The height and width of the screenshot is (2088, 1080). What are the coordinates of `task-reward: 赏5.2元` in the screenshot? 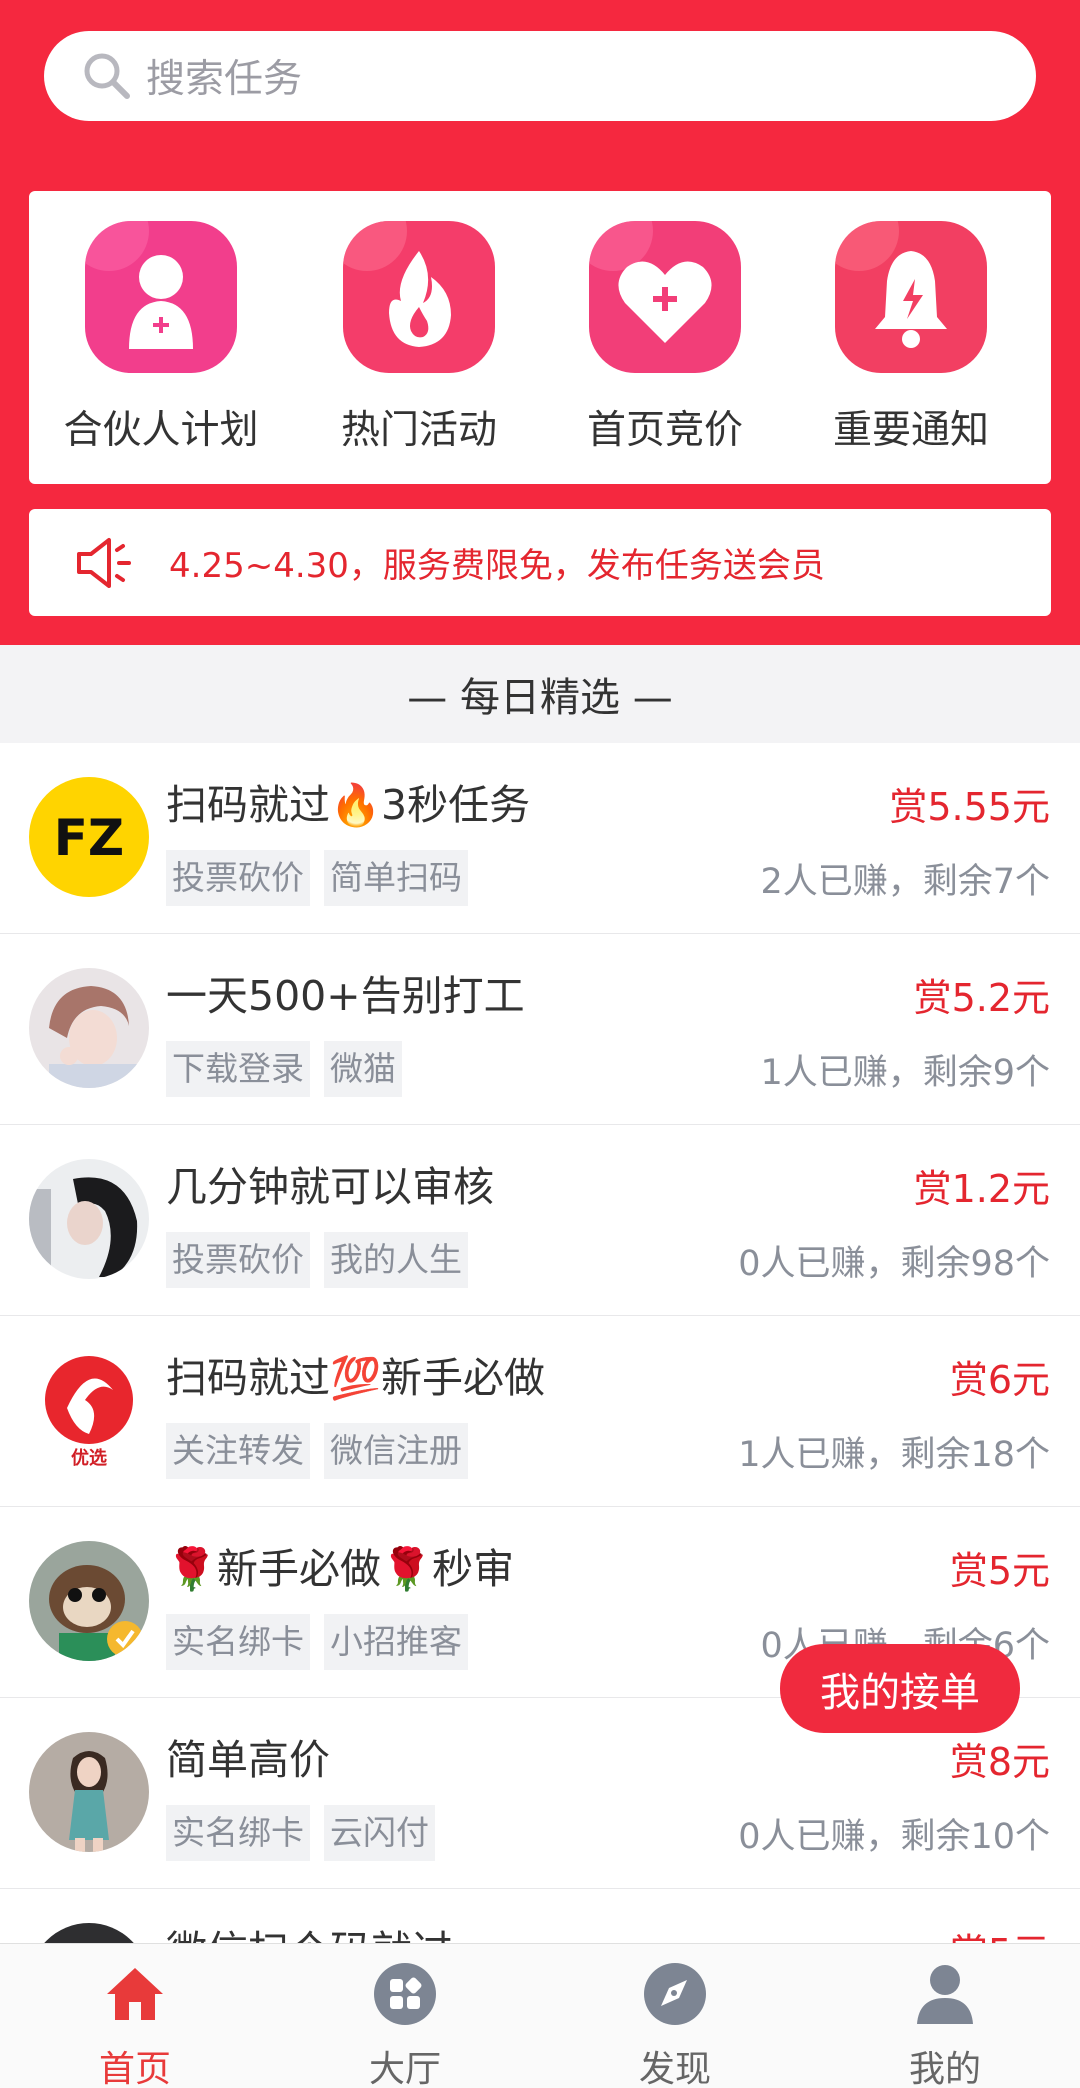 It's located at (981, 998).